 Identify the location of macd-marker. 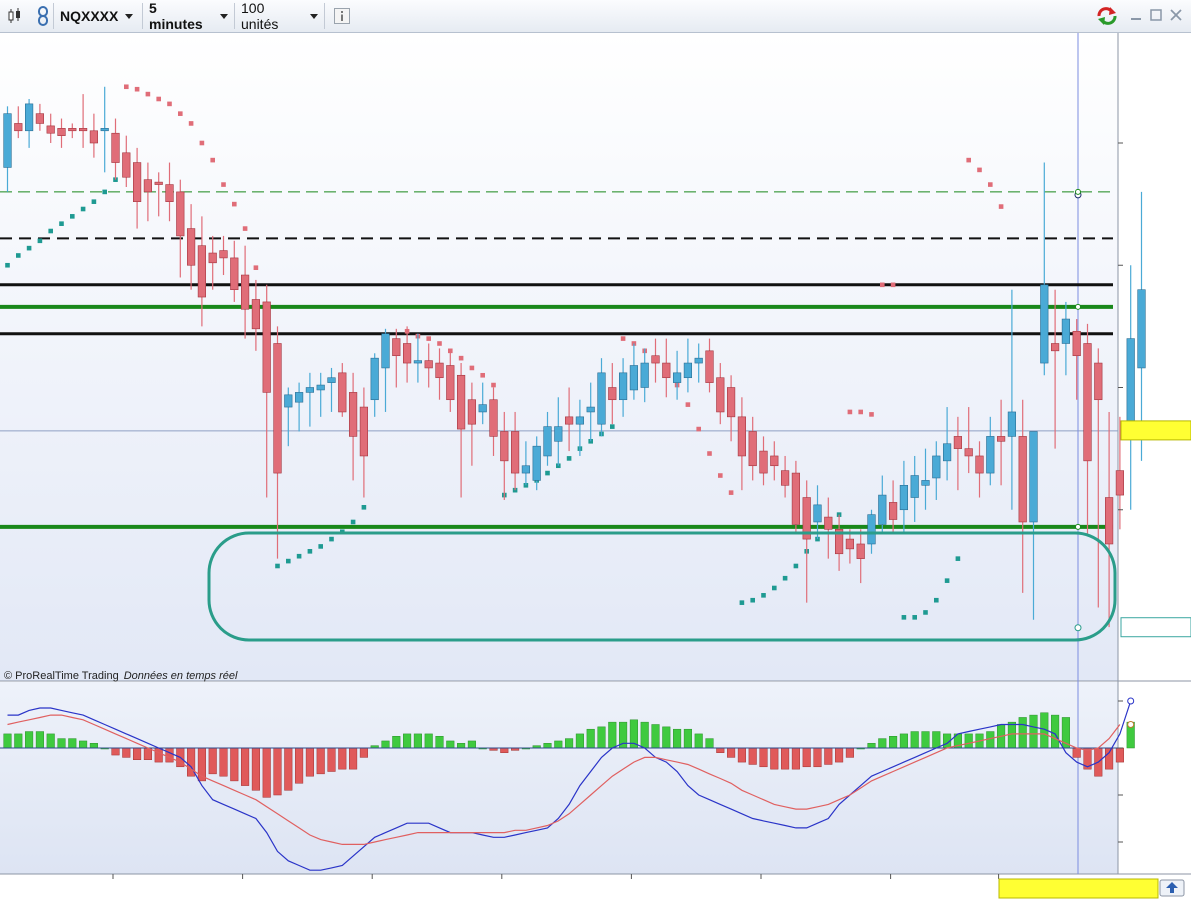
(1131, 701).